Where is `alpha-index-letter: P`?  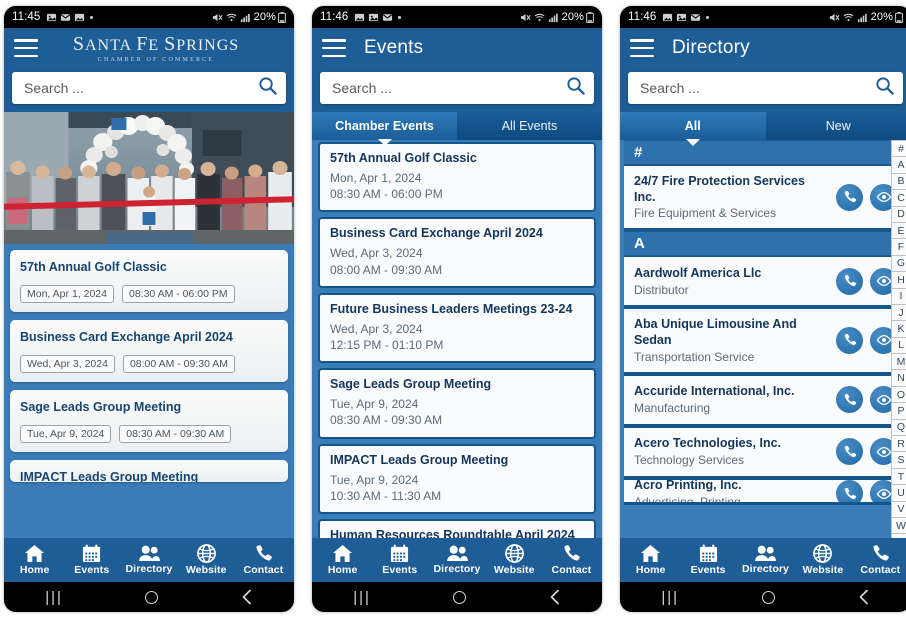 alpha-index-letter: P is located at coordinates (898, 411).